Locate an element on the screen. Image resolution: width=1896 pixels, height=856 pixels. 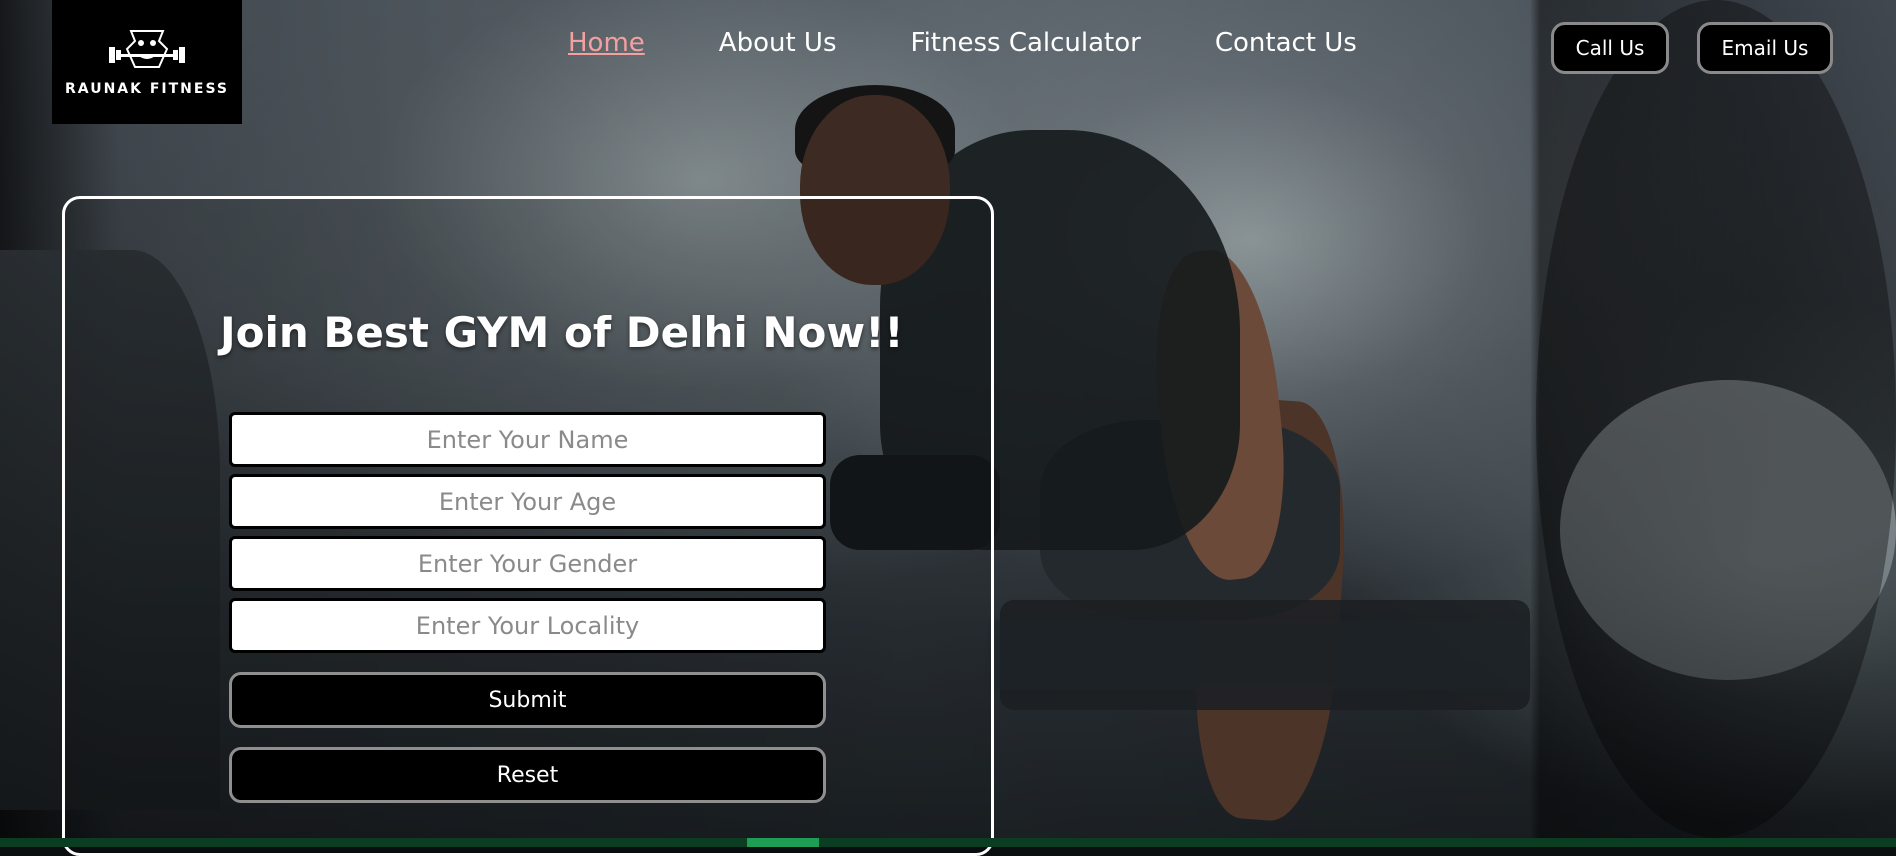
nav-link-home: Home is located at coordinates (606, 43).